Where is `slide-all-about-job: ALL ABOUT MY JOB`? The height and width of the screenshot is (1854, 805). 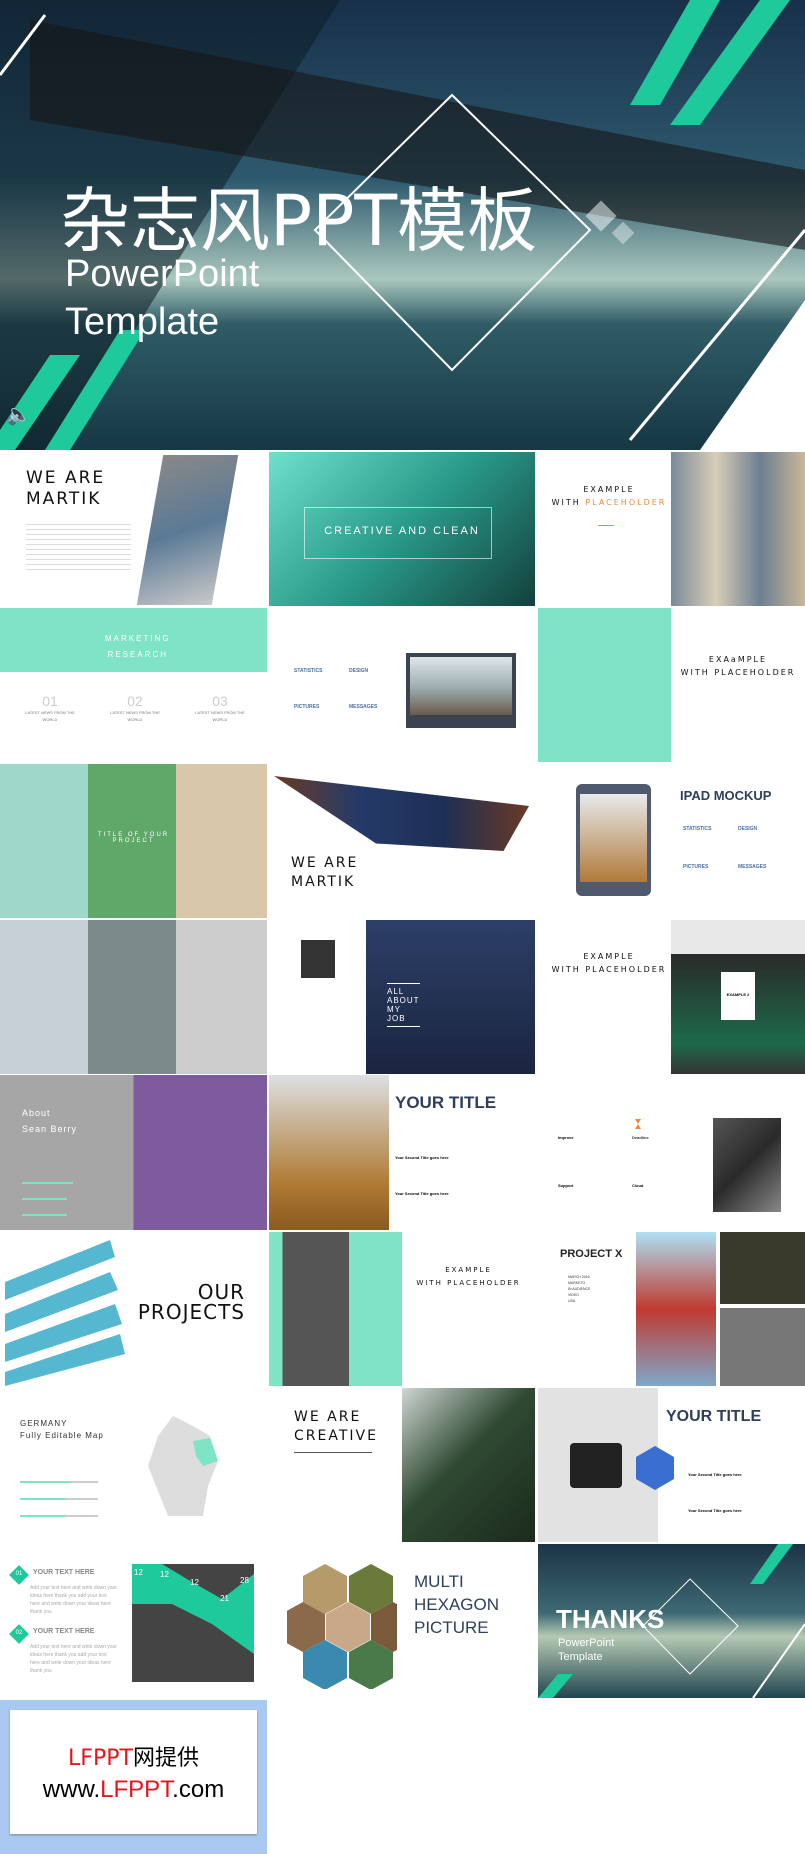
slide-all-about-job: ALL ABOUT MY JOB is located at coordinates (402, 997).